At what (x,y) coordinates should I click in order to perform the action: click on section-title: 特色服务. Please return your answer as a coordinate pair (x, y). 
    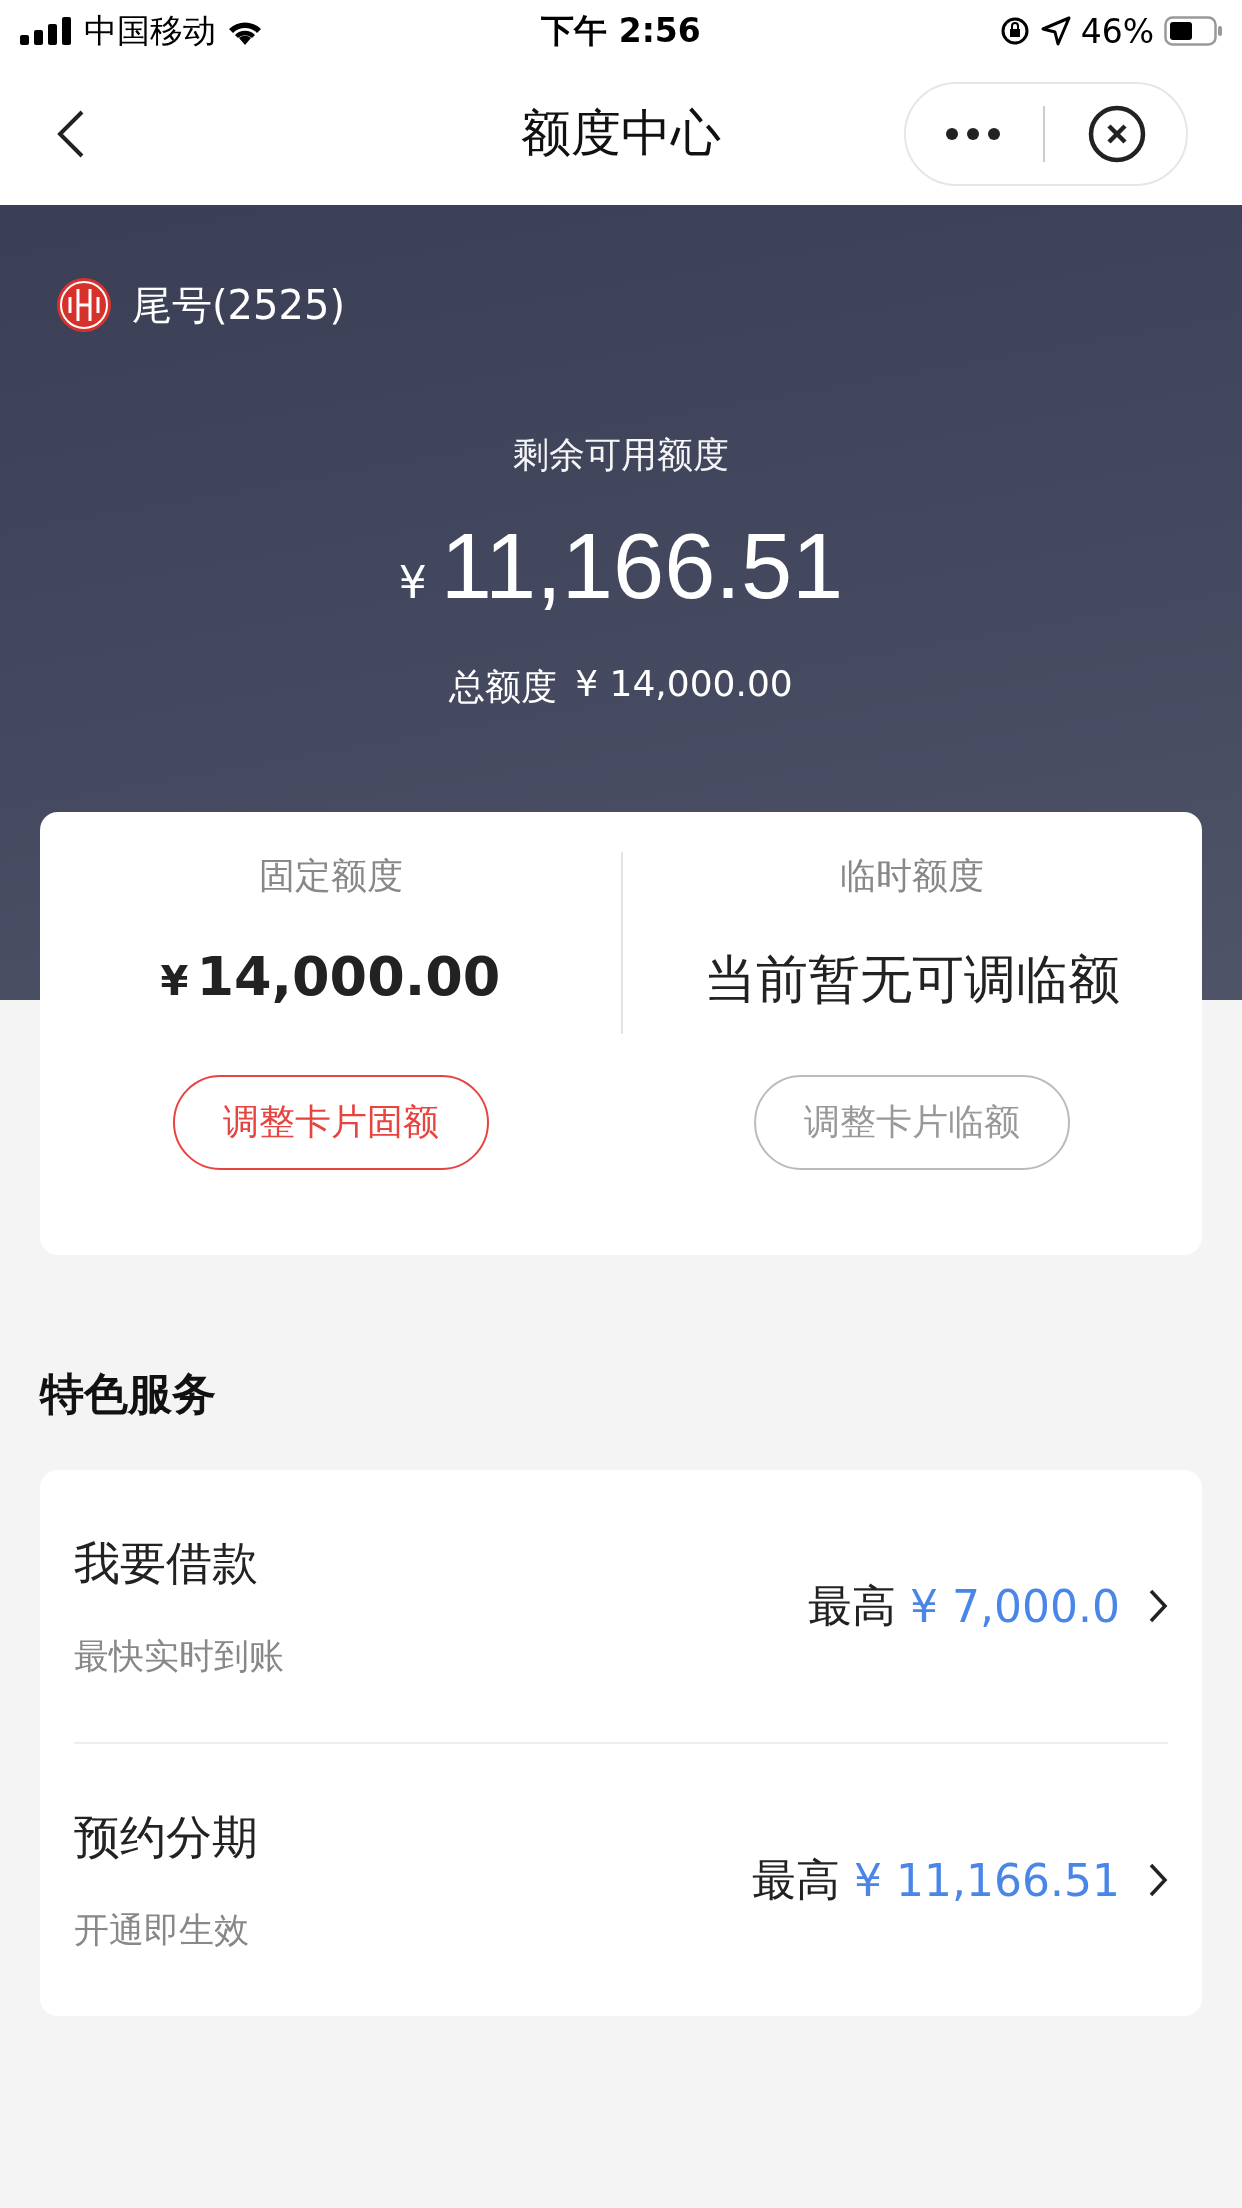
    Looking at the image, I should click on (128, 1394).